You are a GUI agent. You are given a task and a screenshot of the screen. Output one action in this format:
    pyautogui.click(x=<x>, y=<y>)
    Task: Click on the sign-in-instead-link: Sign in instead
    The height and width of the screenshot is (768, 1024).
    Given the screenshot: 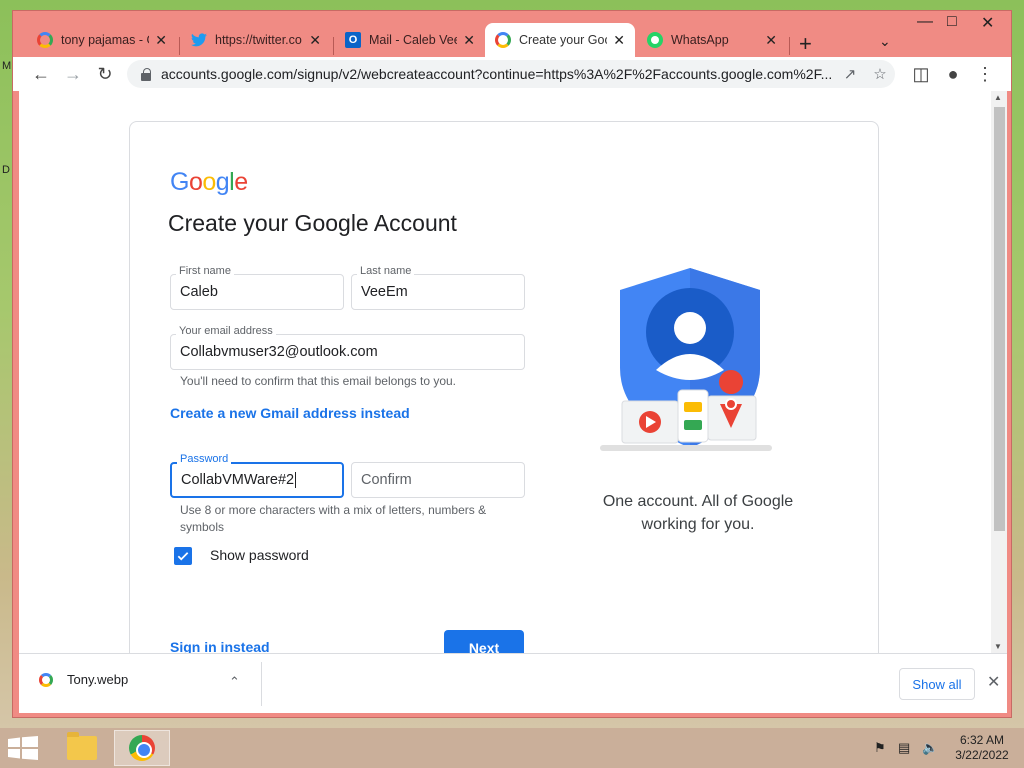 What is the action you would take?
    pyautogui.click(x=220, y=646)
    